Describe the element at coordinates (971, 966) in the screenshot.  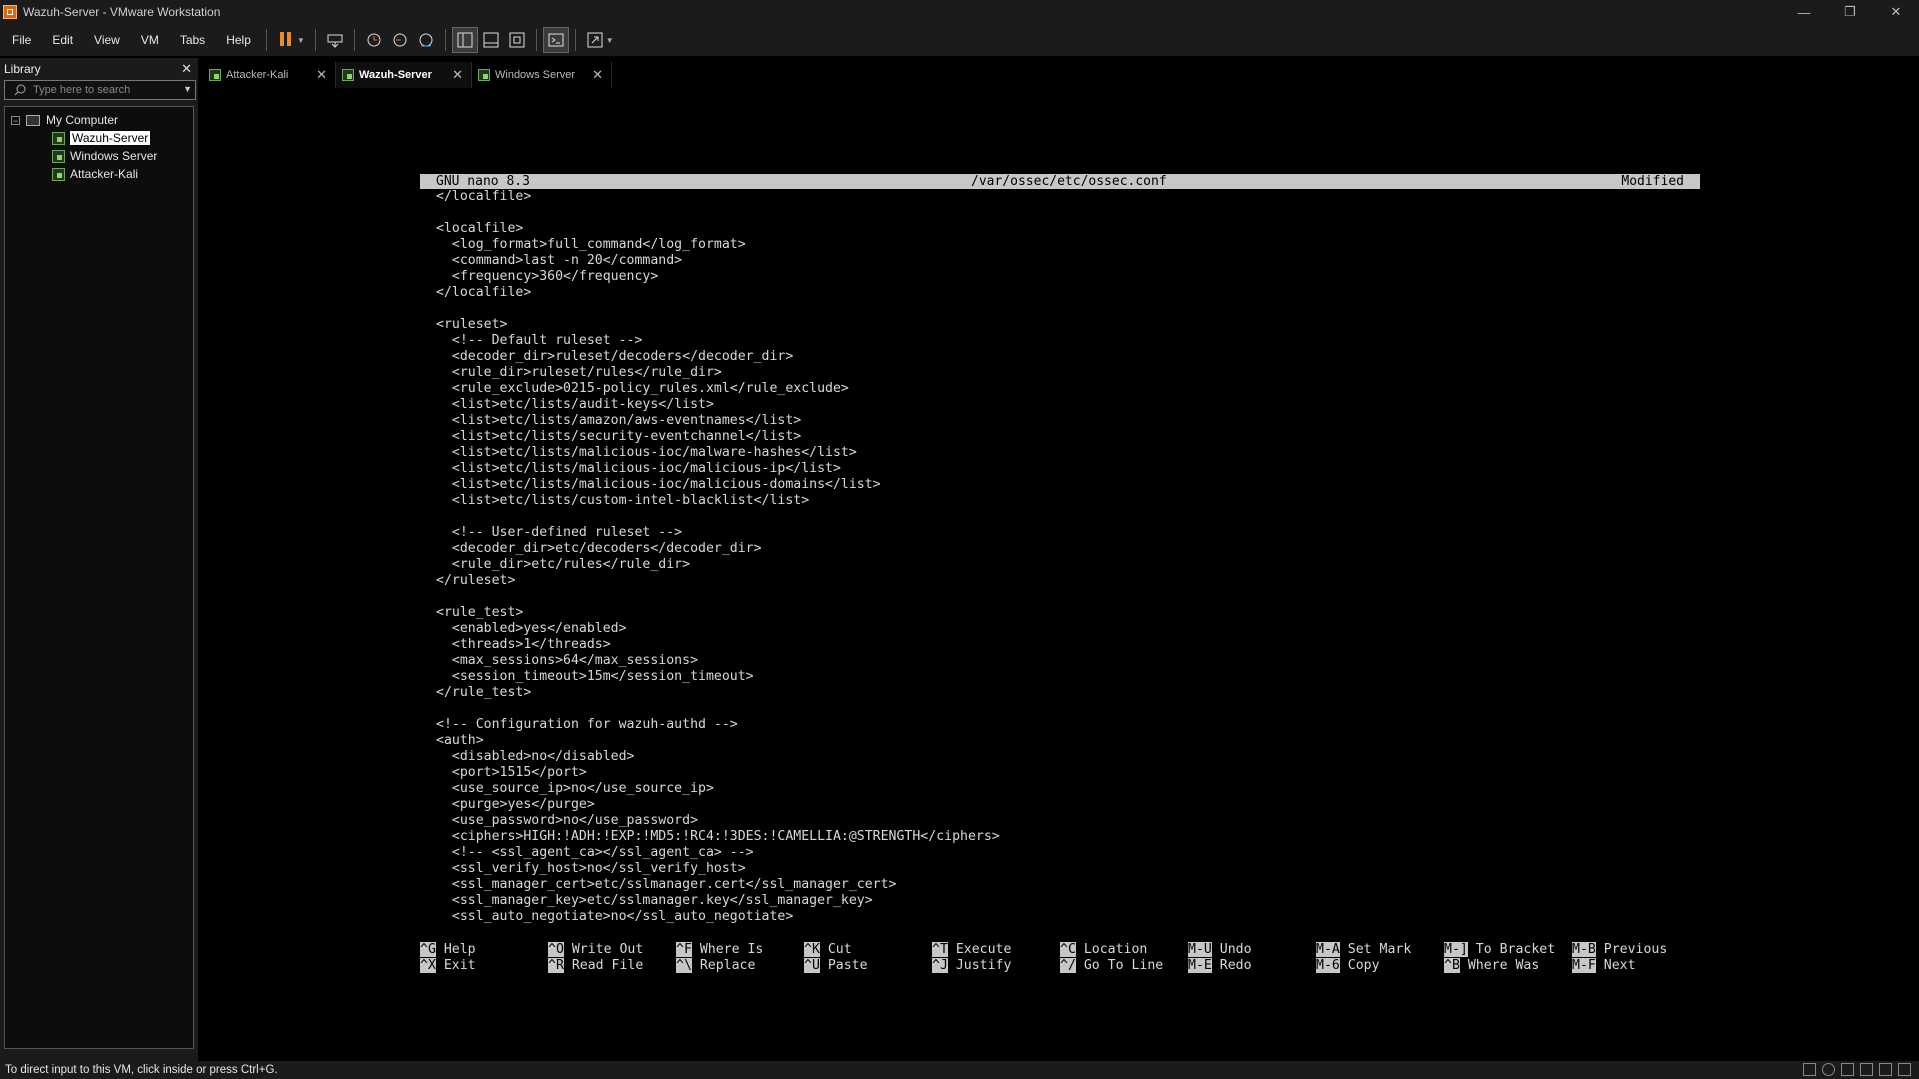
I see `shortcut-justify: ^J Justify` at that location.